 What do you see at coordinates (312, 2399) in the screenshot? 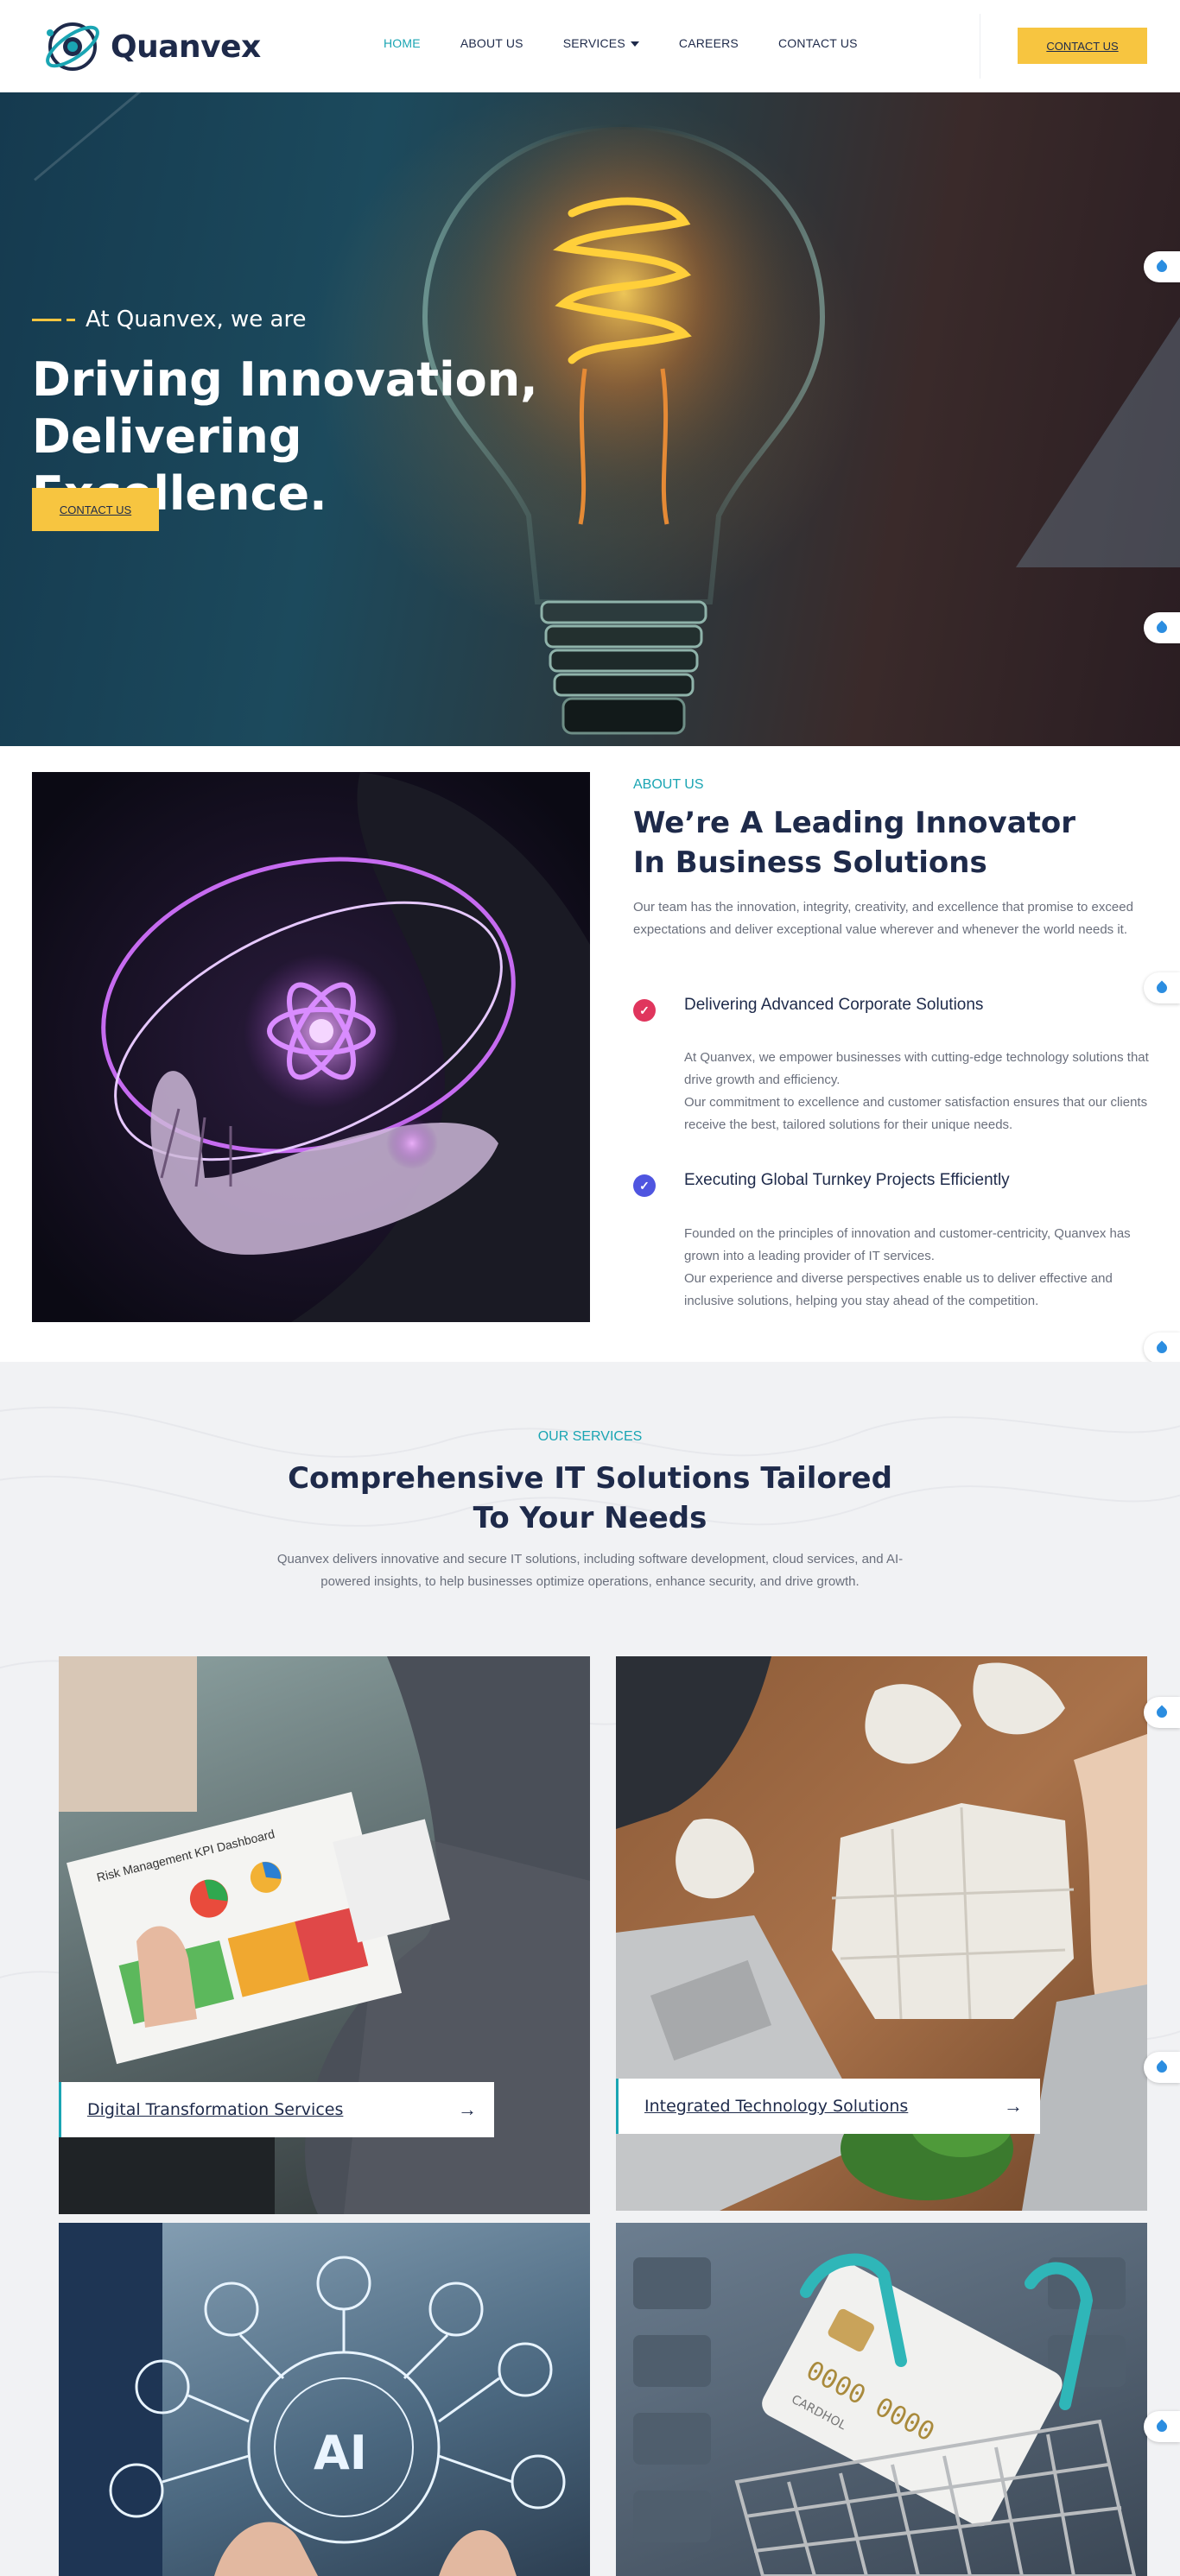
I see `ai-hologram-photo: AI` at bounding box center [312, 2399].